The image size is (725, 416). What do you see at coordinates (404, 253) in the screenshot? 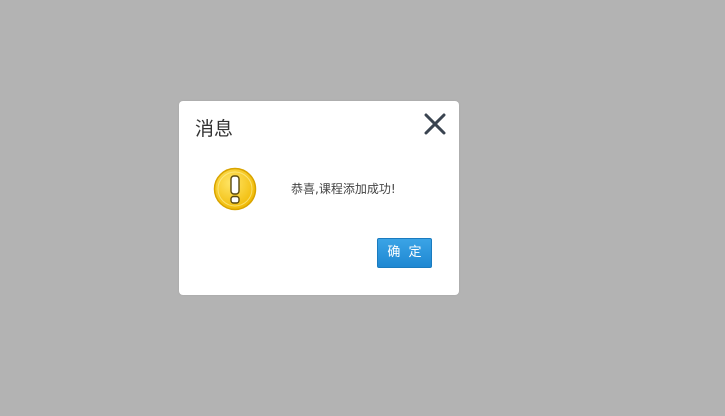
I see `confirm-button: 确 定` at bounding box center [404, 253].